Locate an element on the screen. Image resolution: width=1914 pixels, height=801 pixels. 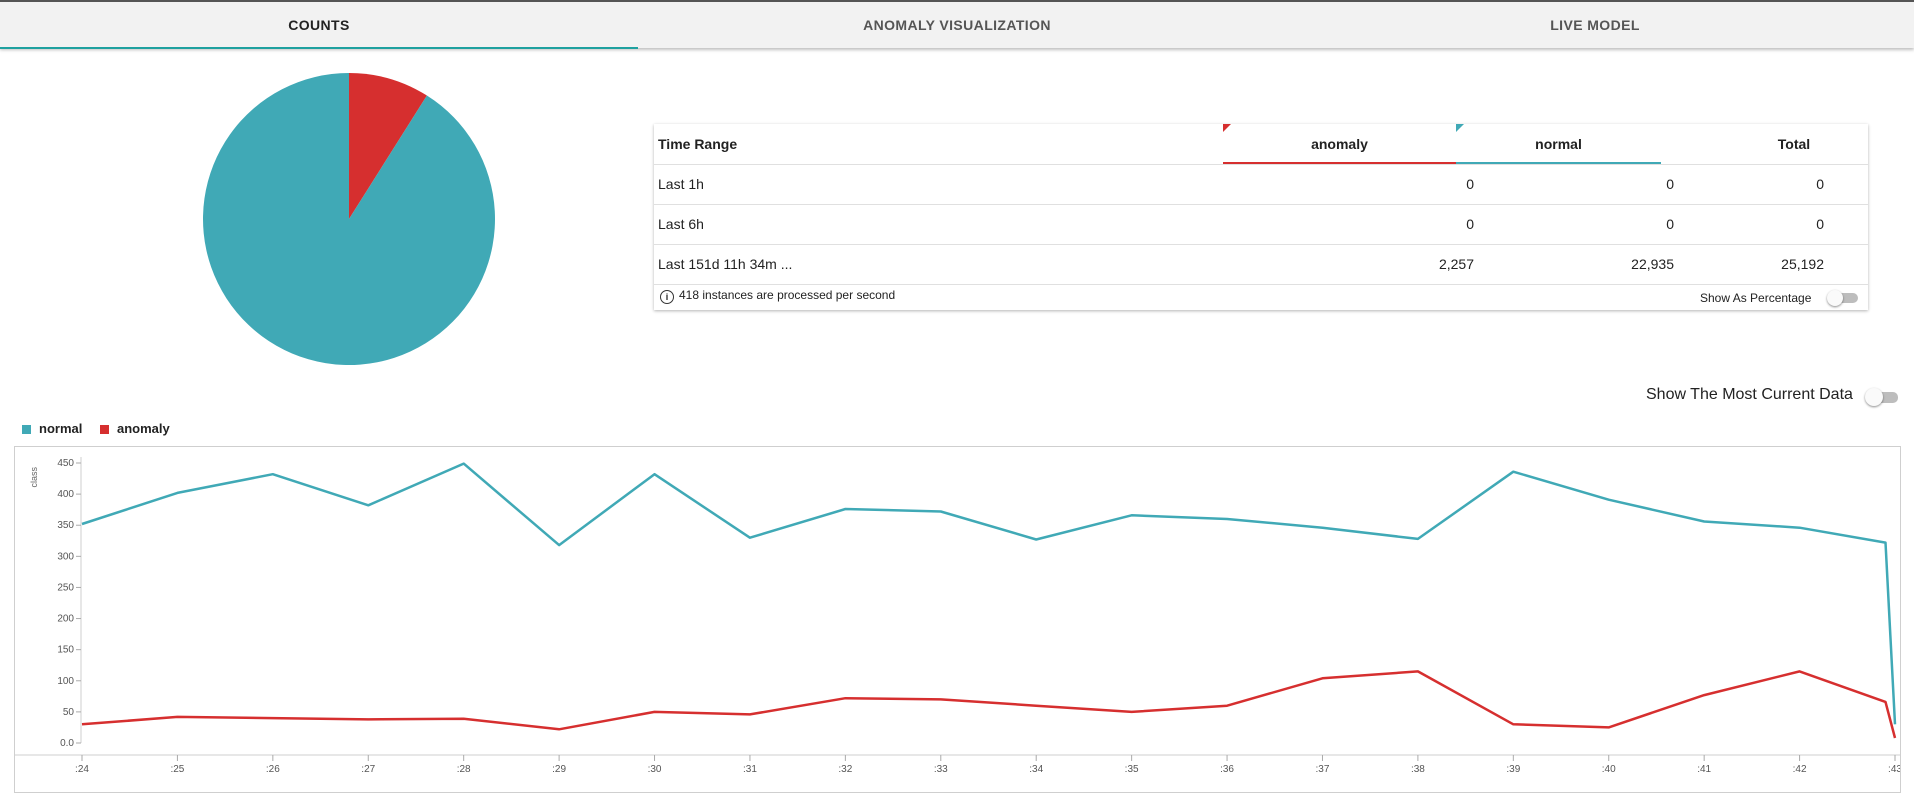
row-anomaly-count: 2,257 is located at coordinates (1456, 264).